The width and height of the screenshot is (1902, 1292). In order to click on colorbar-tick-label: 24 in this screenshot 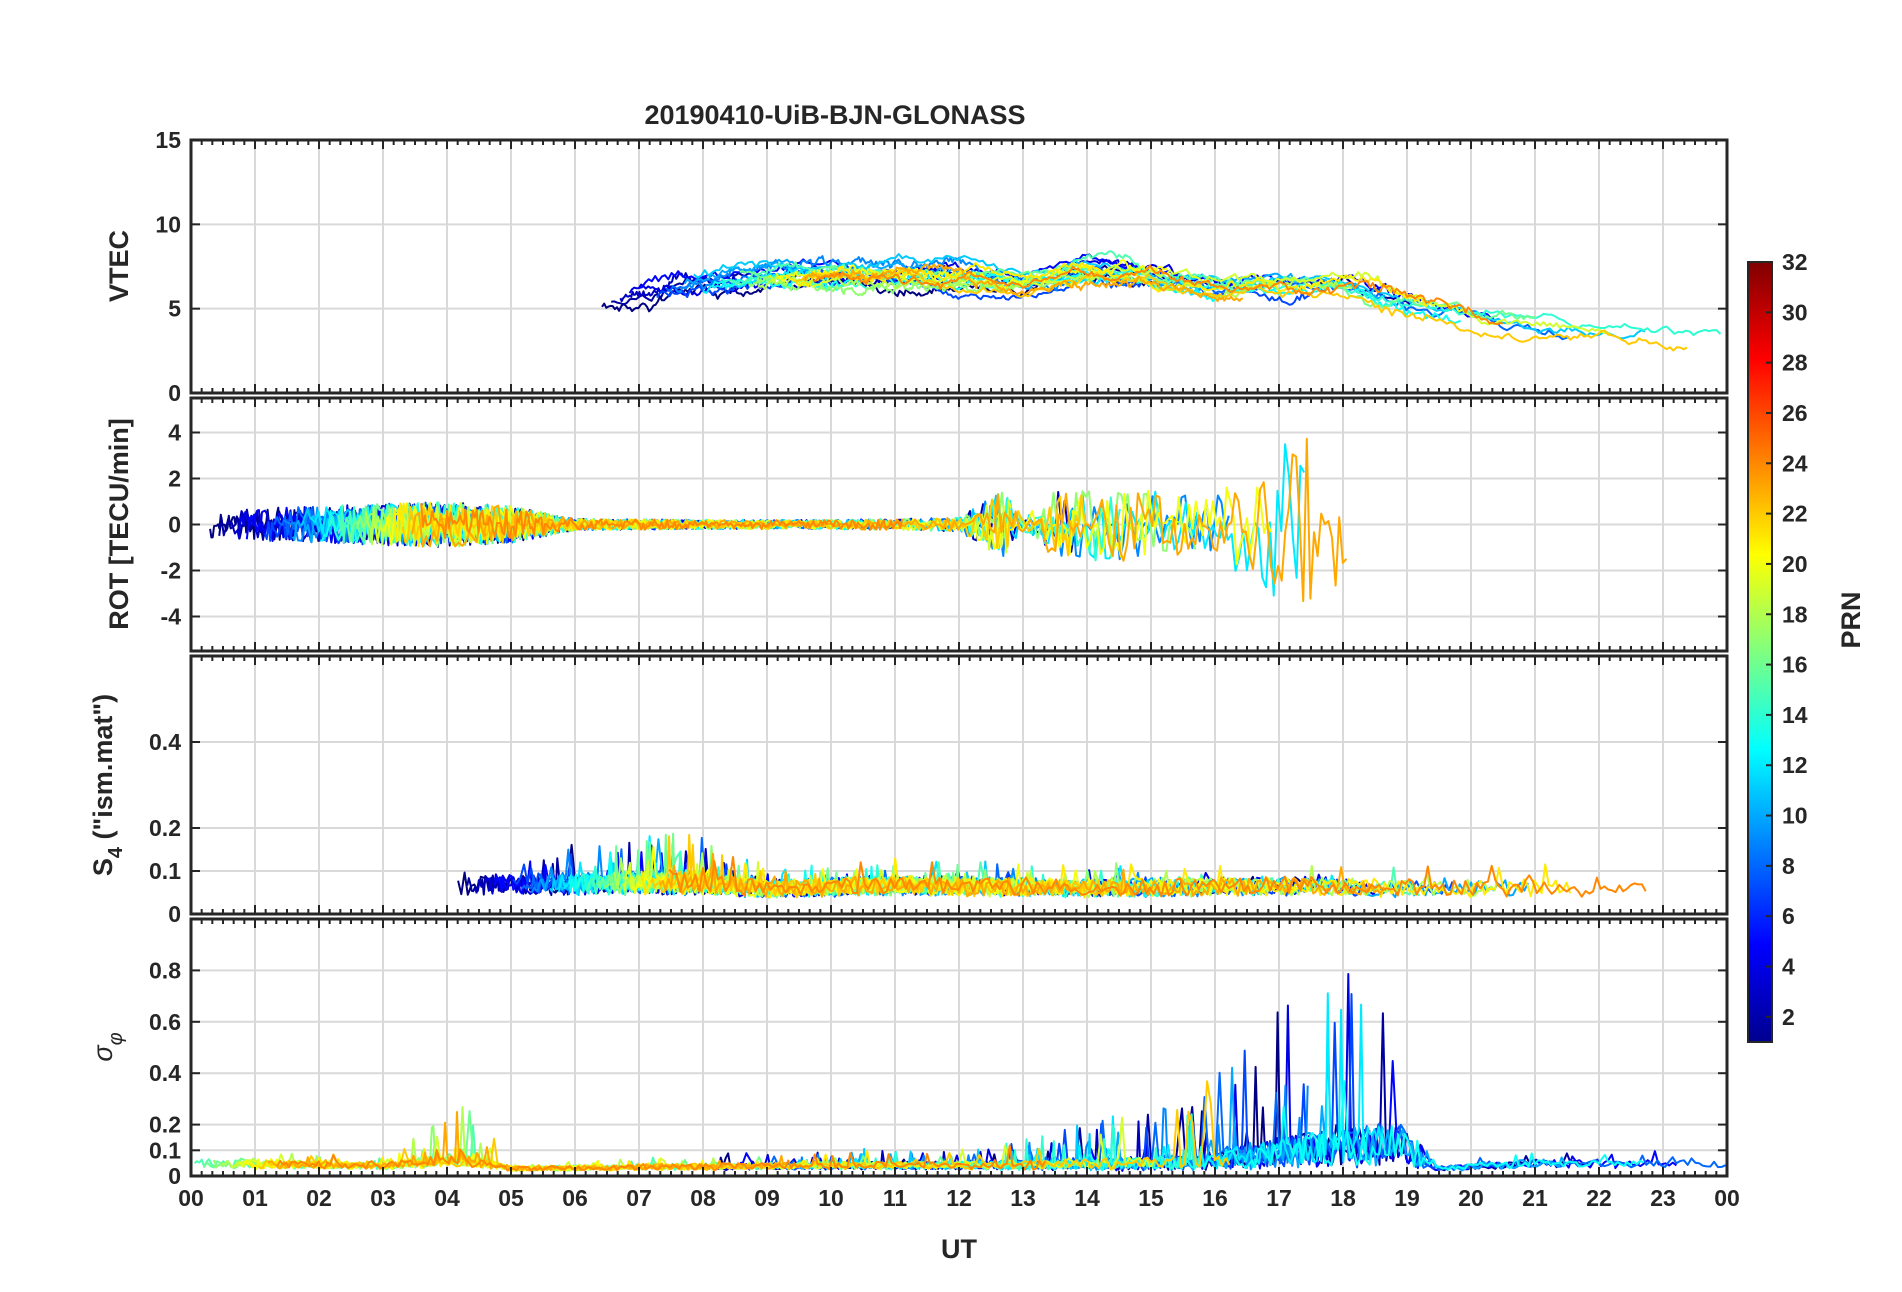, I will do `click(1795, 463)`.